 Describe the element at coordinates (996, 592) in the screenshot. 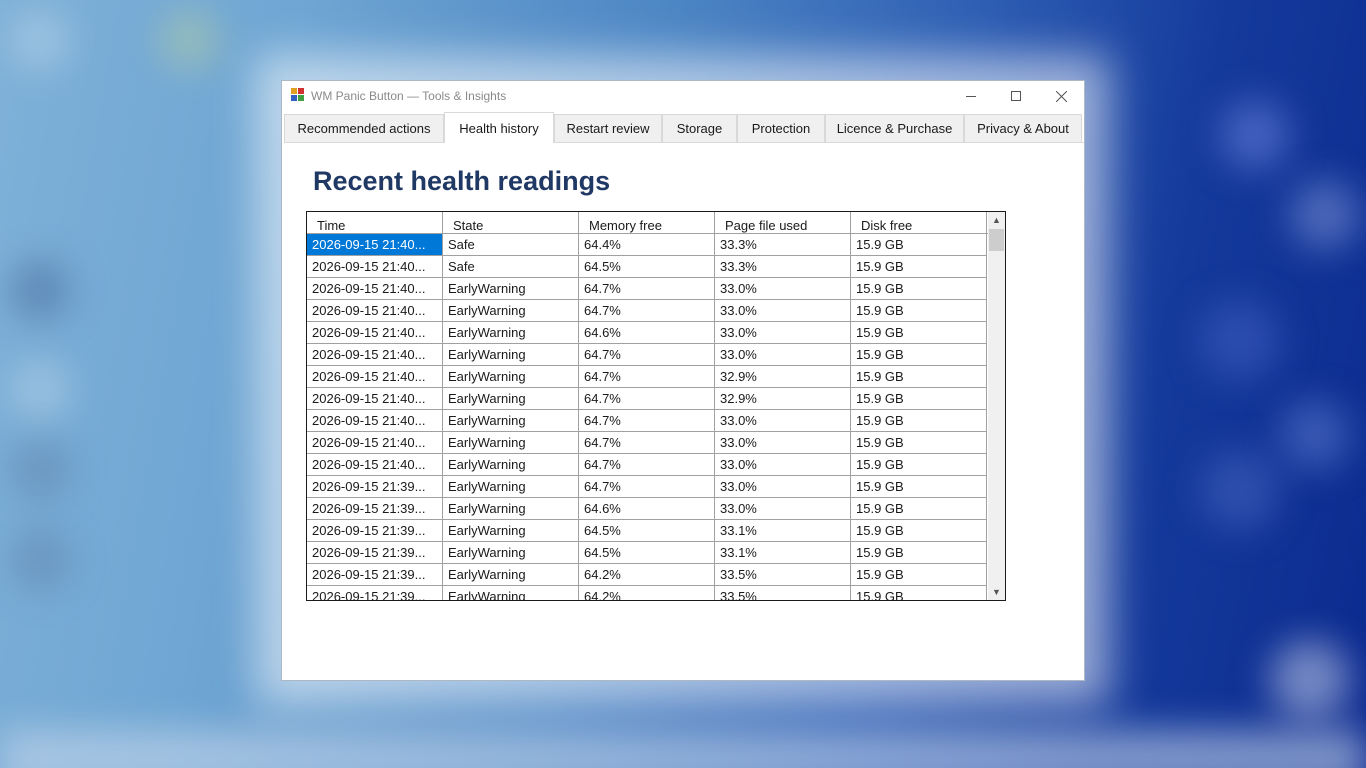

I see `scroll-down-icon: ▼` at that location.